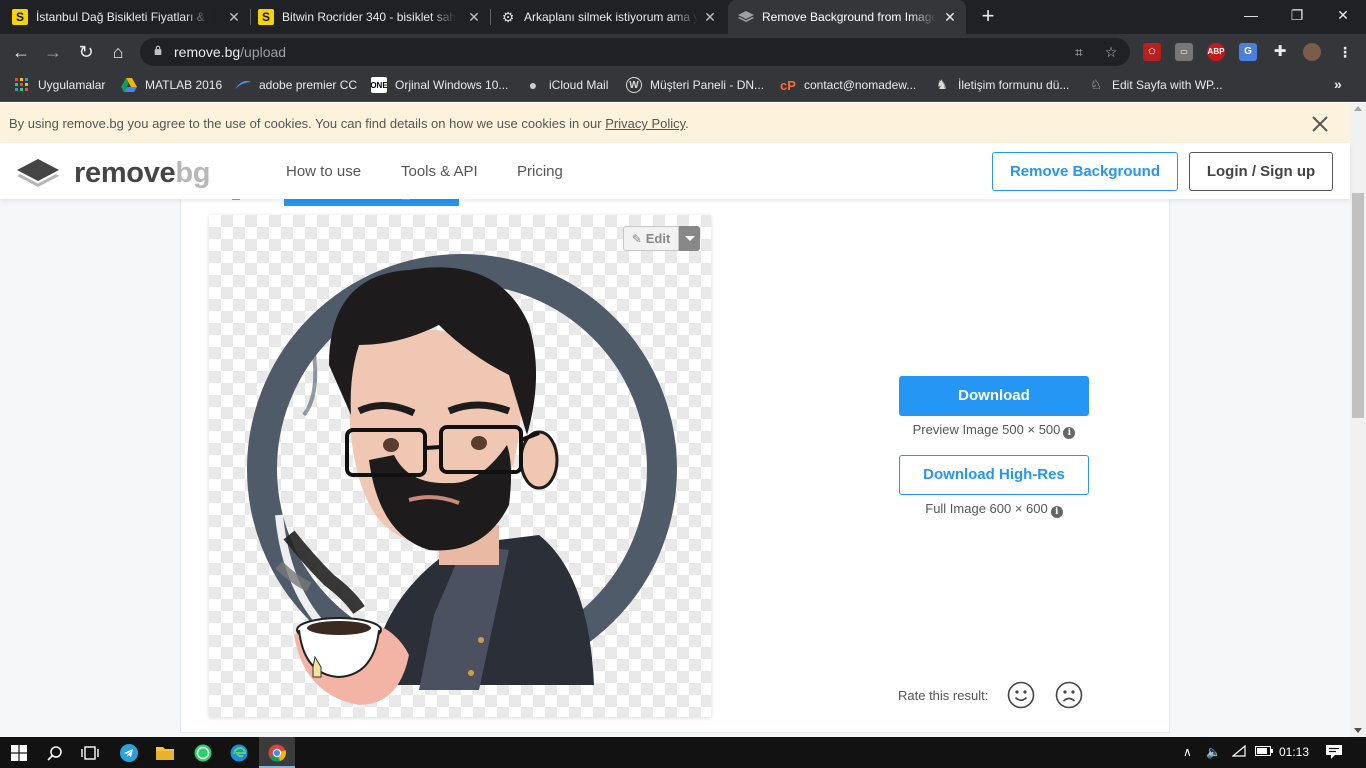 The width and height of the screenshot is (1366, 768). Describe the element at coordinates (683, 752) in the screenshot. I see `windows-taskbar: ∧ 🔈 01:13` at that location.